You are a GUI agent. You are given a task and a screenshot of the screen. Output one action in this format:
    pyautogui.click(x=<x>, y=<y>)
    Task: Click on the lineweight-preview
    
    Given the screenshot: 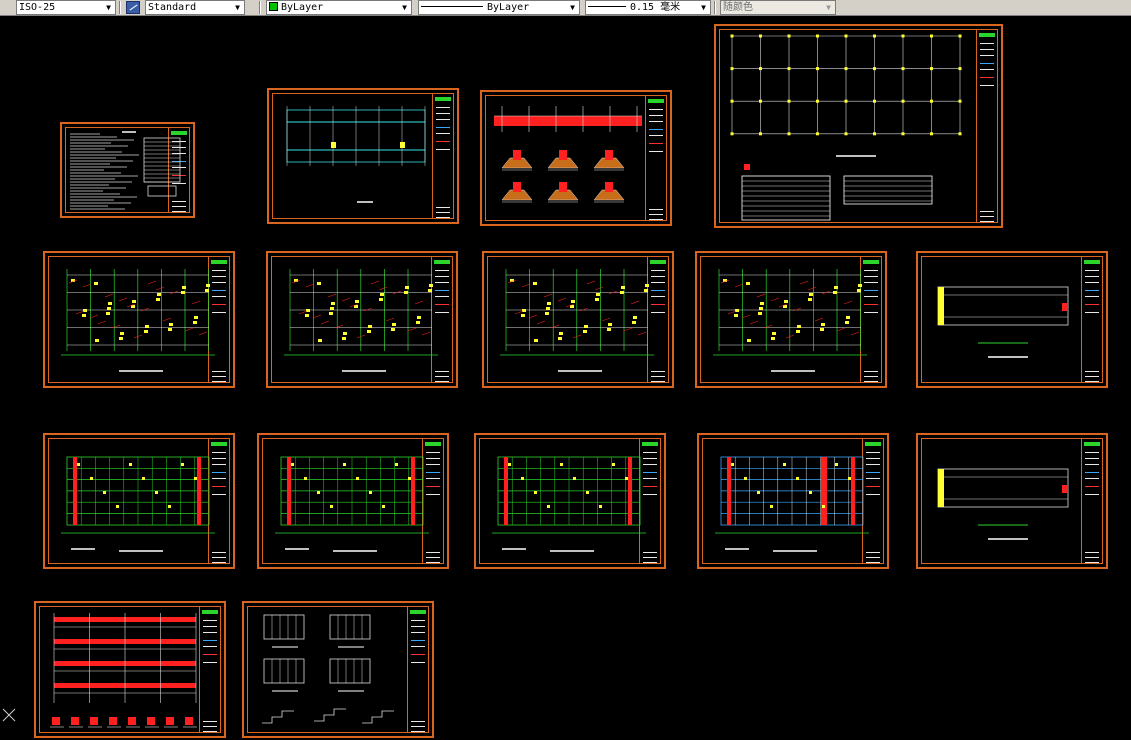 What is the action you would take?
    pyautogui.click(x=607, y=6)
    